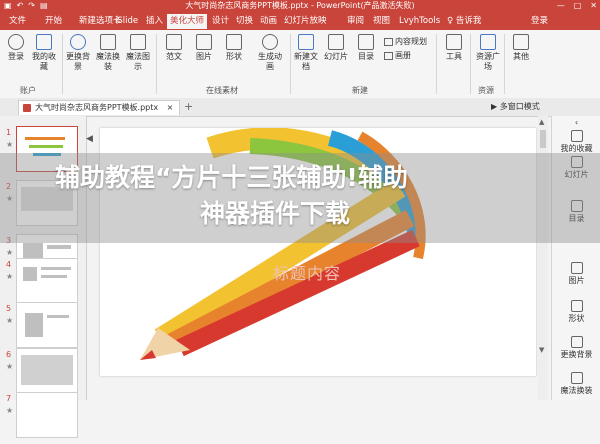  I want to click on content-plan-button: 内容规划, so click(405, 41).